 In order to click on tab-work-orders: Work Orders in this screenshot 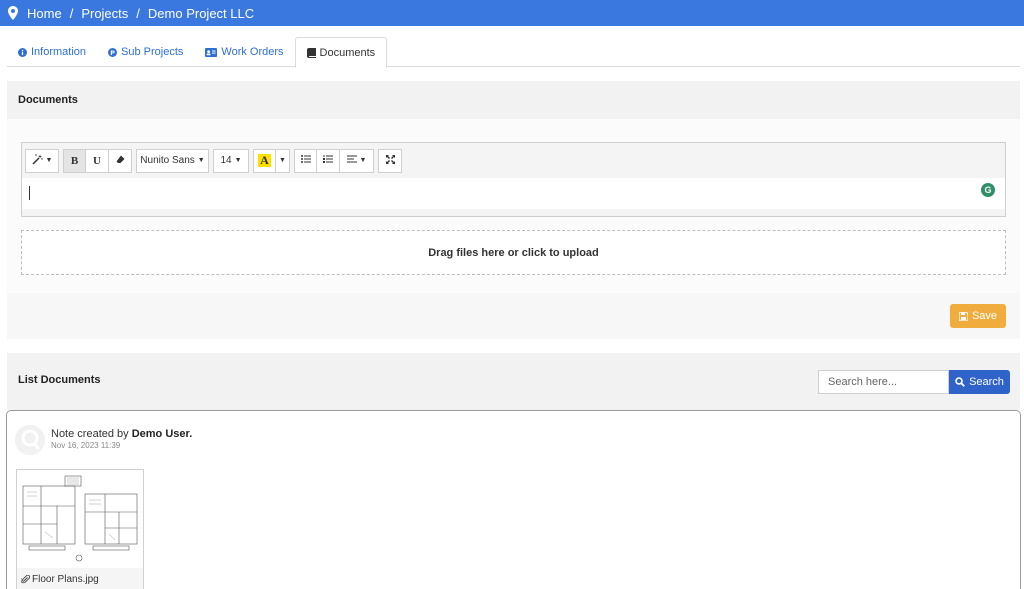, I will do `click(244, 52)`.